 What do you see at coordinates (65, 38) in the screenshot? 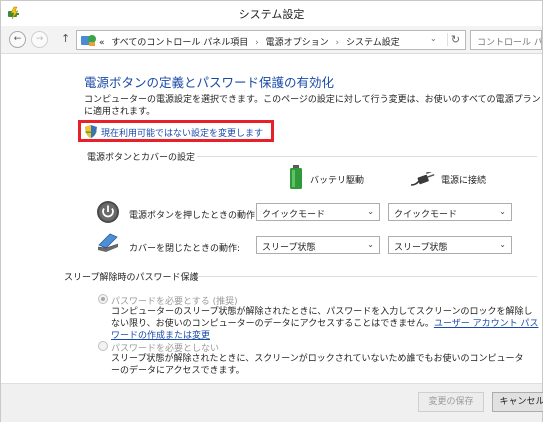
I see `up-button: ↑` at bounding box center [65, 38].